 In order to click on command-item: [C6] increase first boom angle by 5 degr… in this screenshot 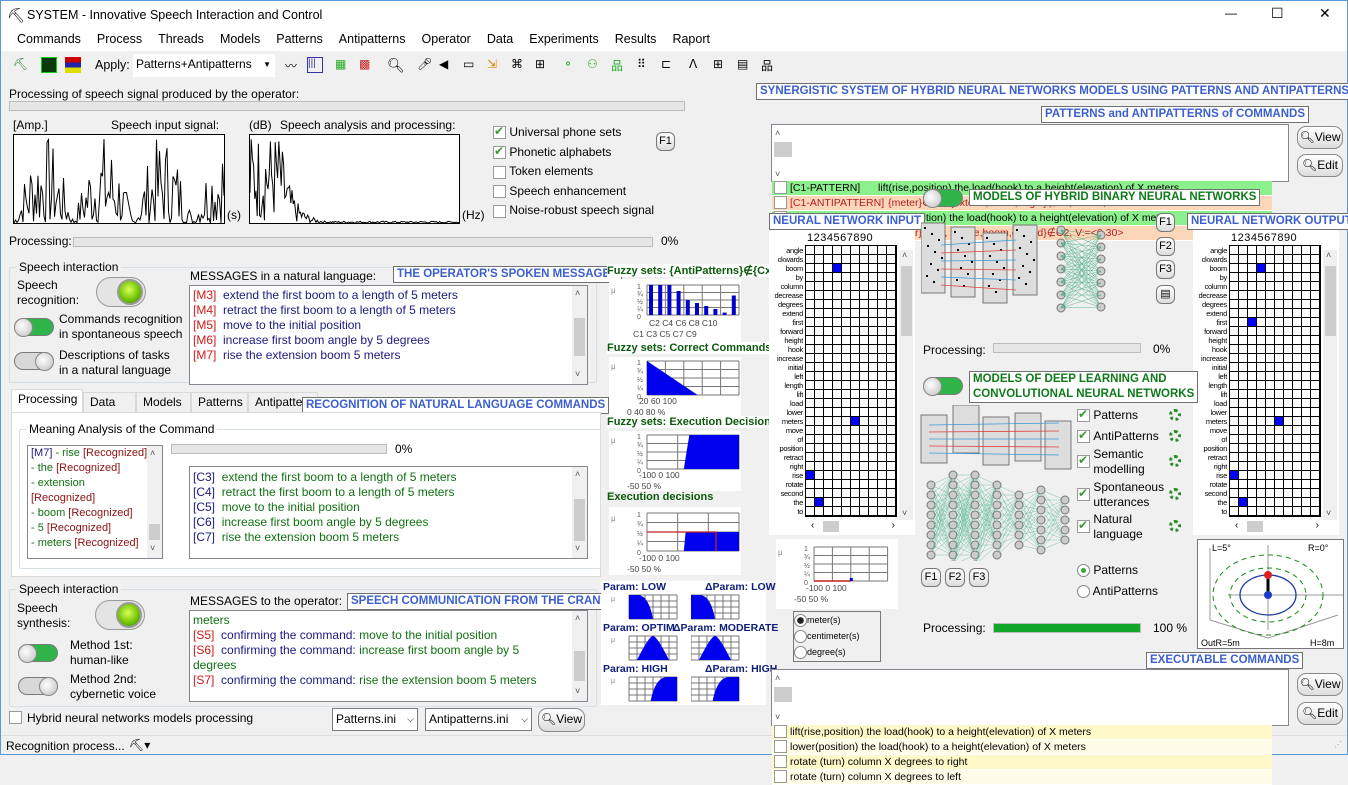, I will do `click(388, 522)`.